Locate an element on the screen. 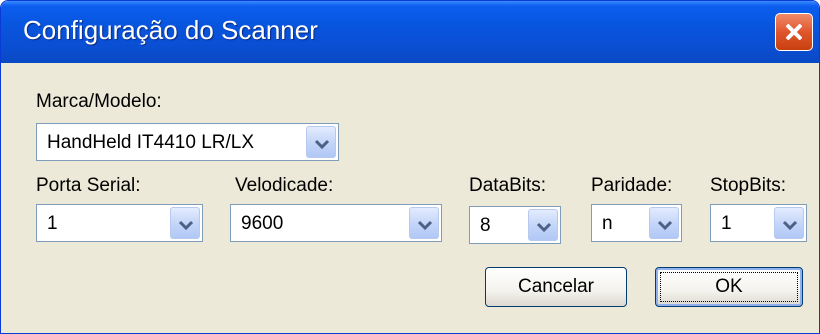 The height and width of the screenshot is (334, 820). velocidade-value: 9600 is located at coordinates (262, 223).